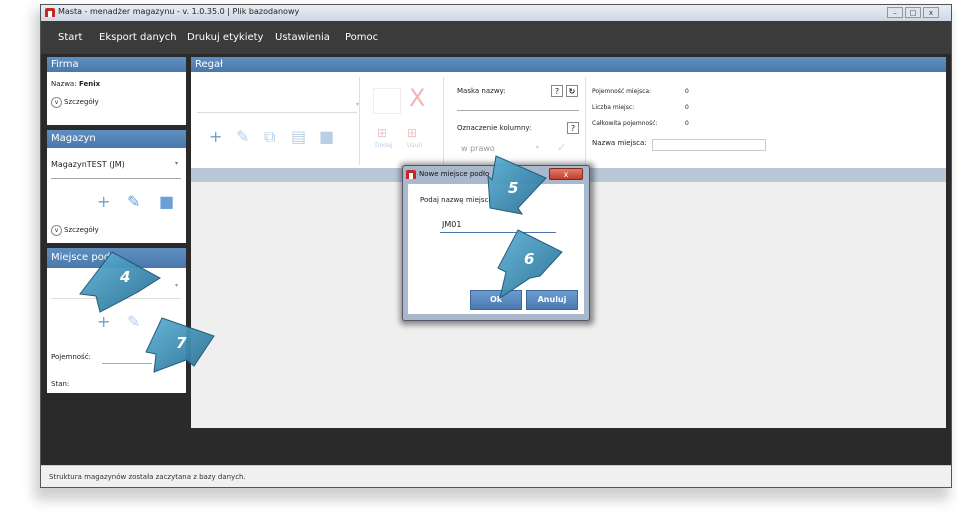 The image size is (957, 522). What do you see at coordinates (124, 277) in the screenshot?
I see `callout-number-4: 4` at bounding box center [124, 277].